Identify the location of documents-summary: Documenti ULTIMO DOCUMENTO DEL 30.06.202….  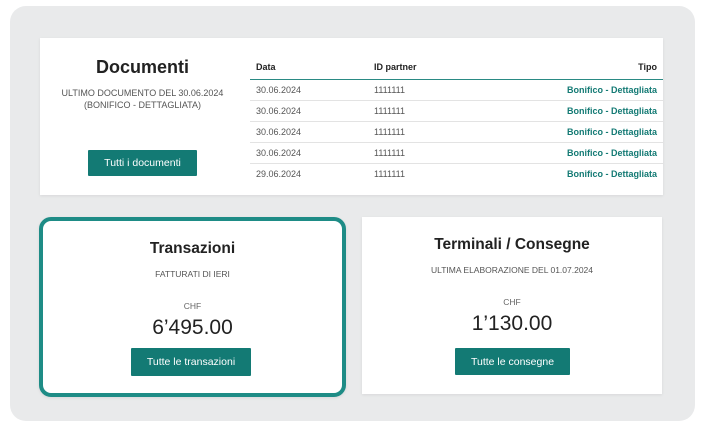
(142, 116).